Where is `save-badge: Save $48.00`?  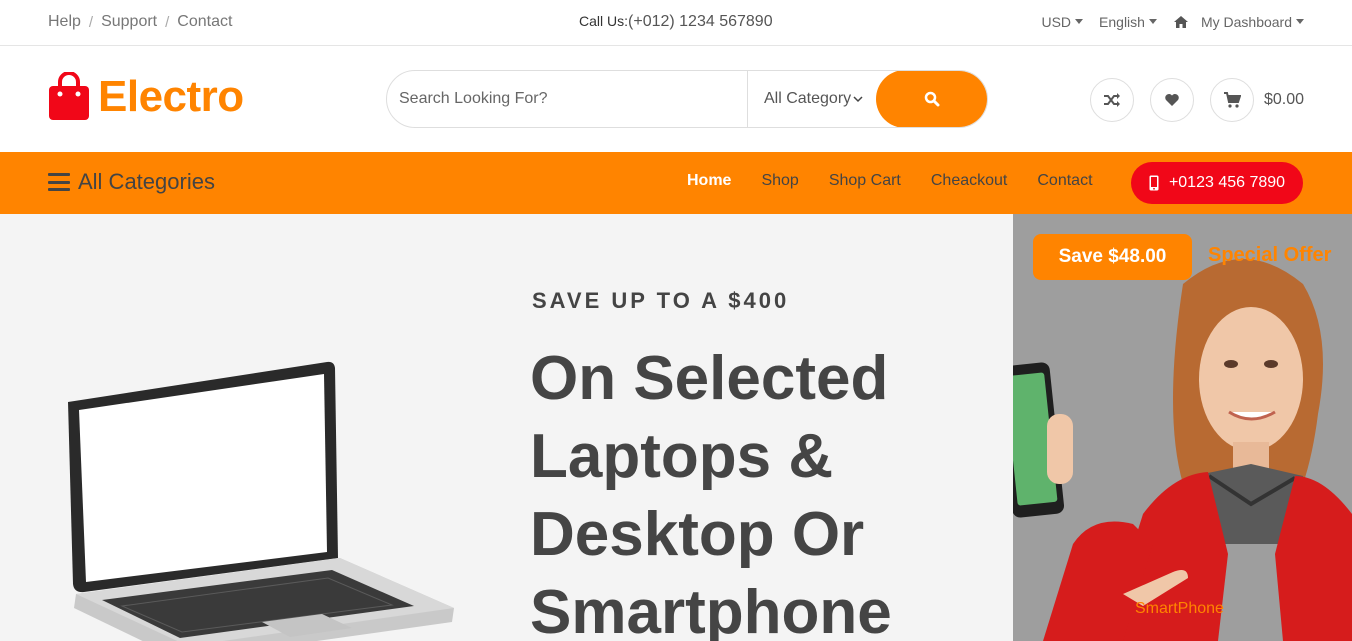
save-badge: Save $48.00 is located at coordinates (1112, 257).